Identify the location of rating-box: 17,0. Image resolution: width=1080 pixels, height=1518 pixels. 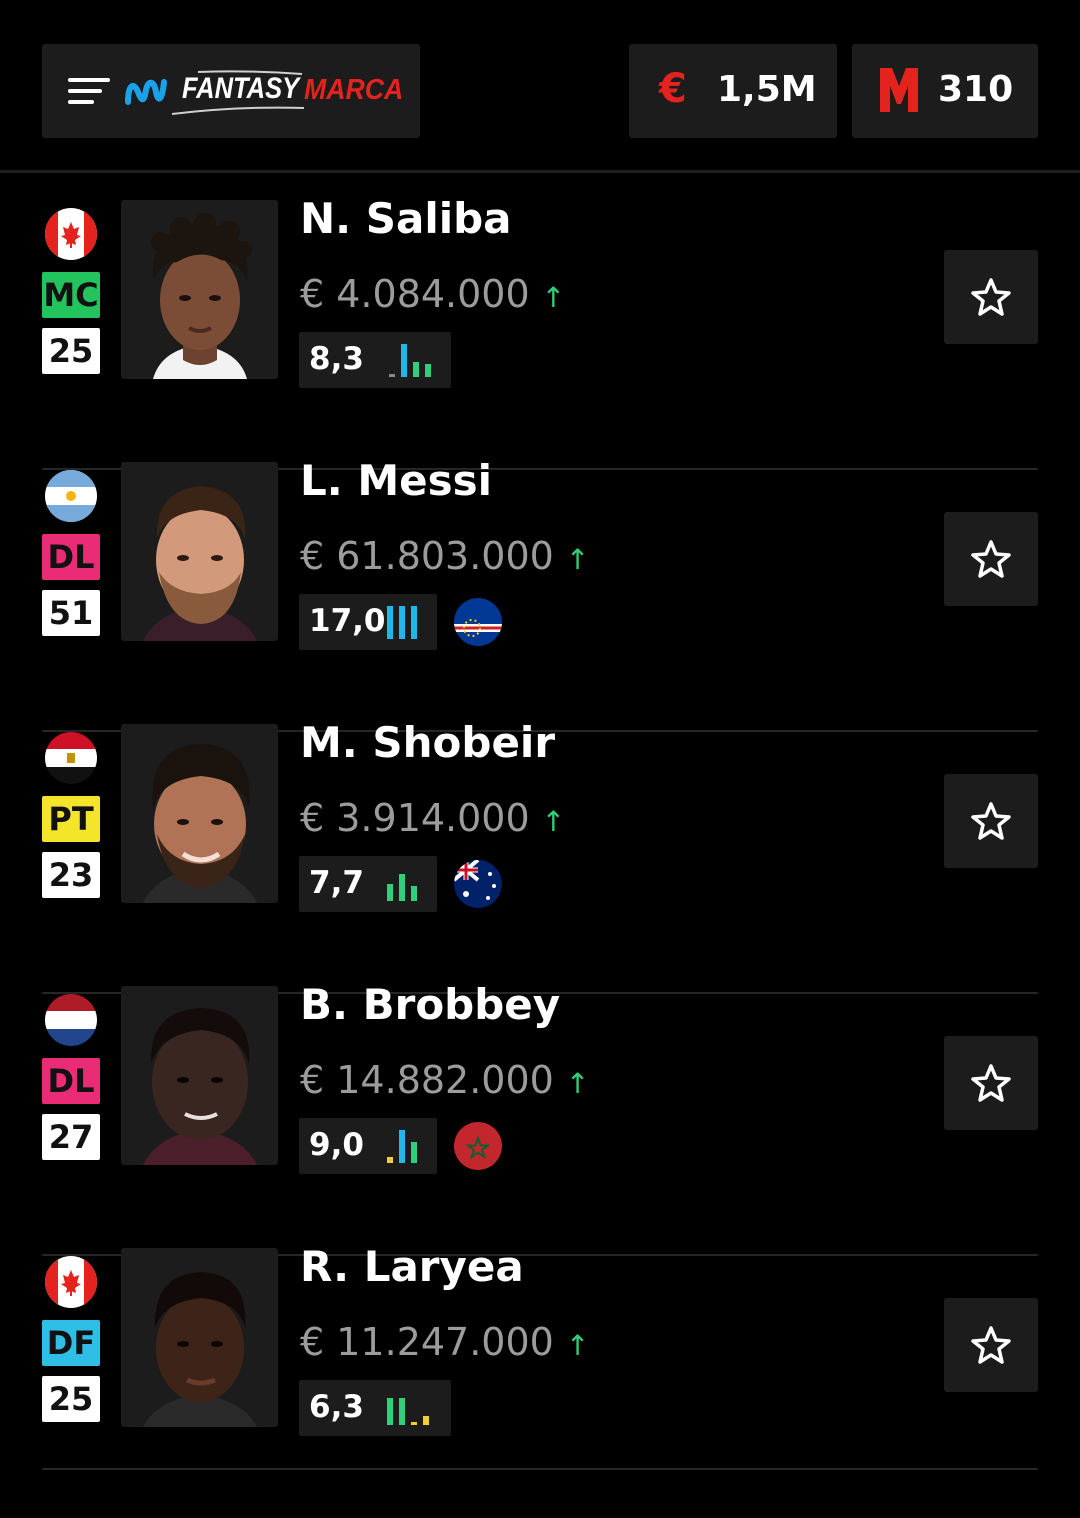
(368, 622).